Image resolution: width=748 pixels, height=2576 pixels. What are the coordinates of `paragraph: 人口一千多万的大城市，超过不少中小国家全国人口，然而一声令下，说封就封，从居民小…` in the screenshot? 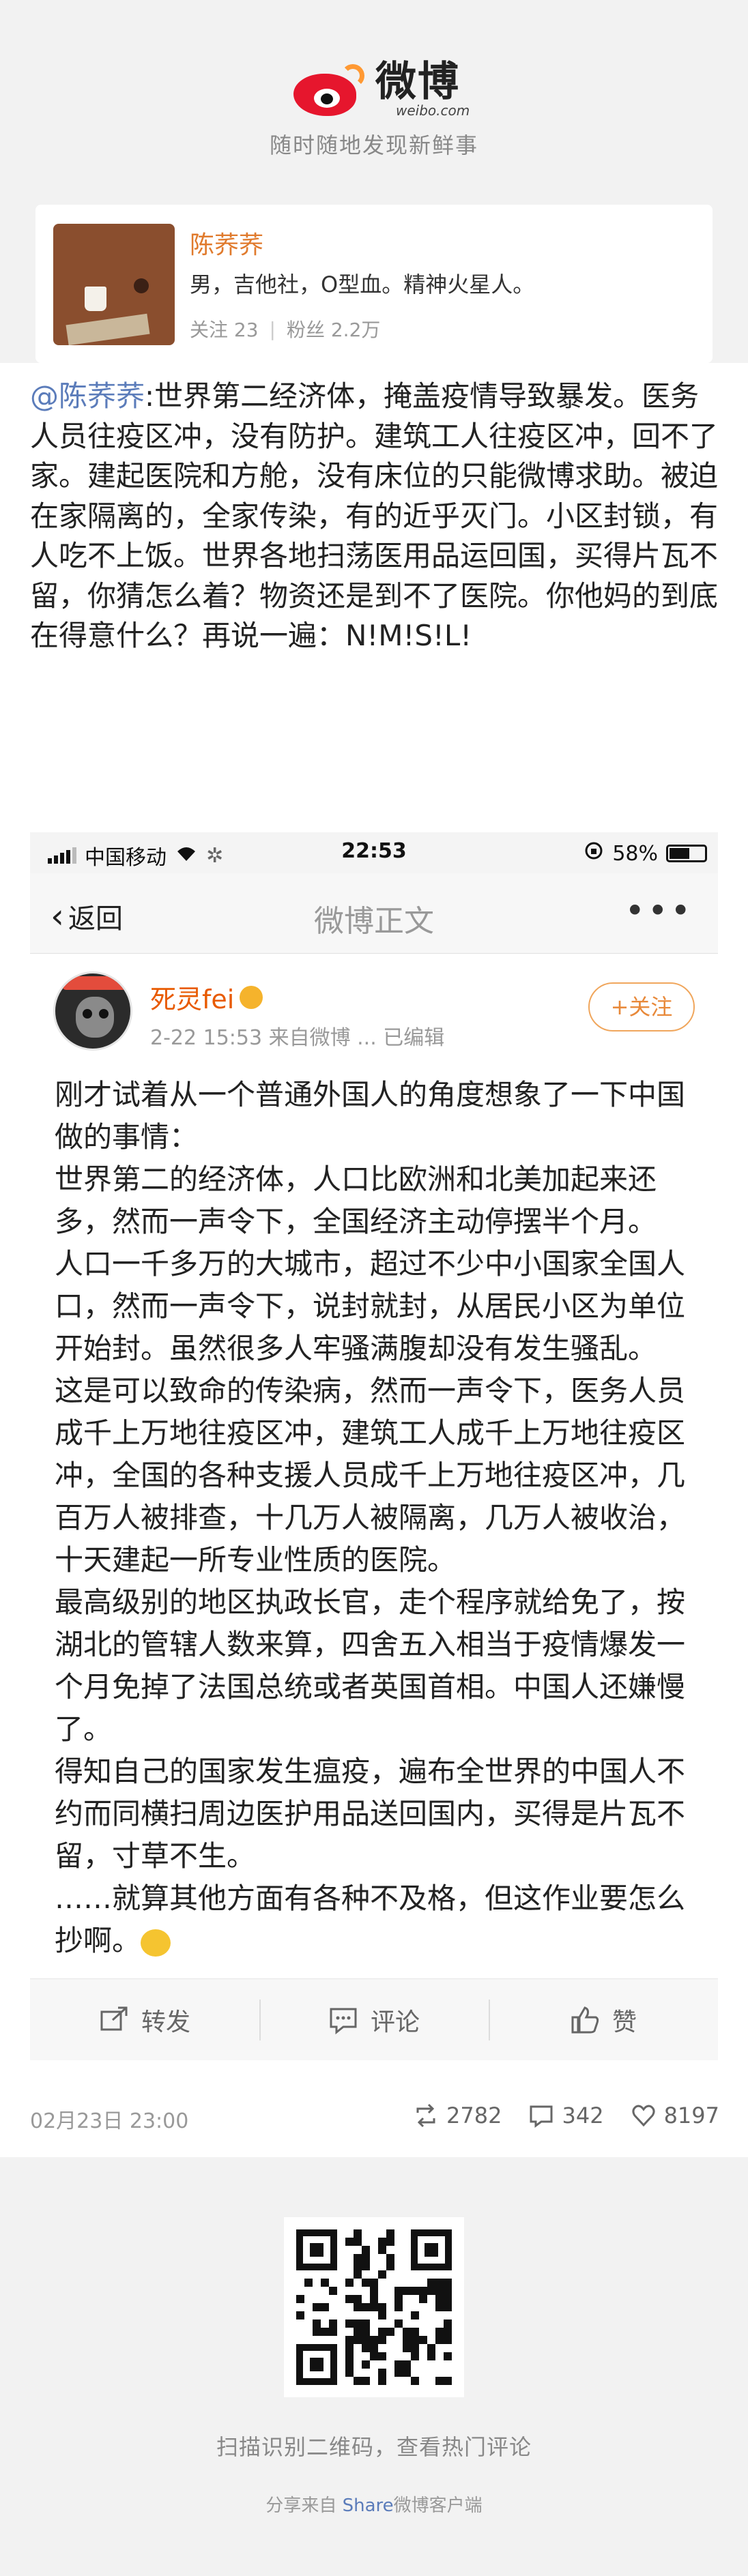 It's located at (370, 1306).